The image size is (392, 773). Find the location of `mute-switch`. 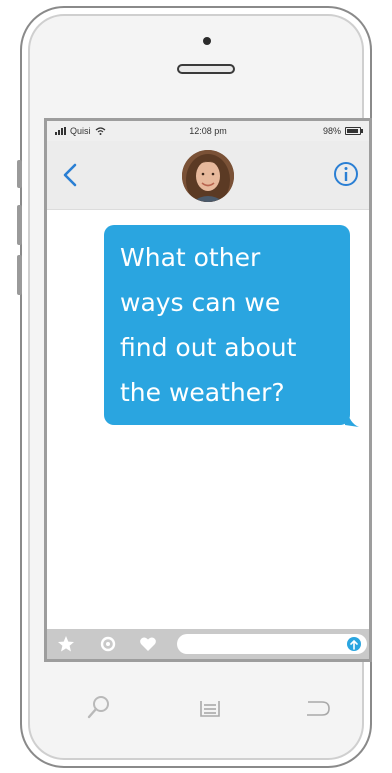

mute-switch is located at coordinates (19, 174).